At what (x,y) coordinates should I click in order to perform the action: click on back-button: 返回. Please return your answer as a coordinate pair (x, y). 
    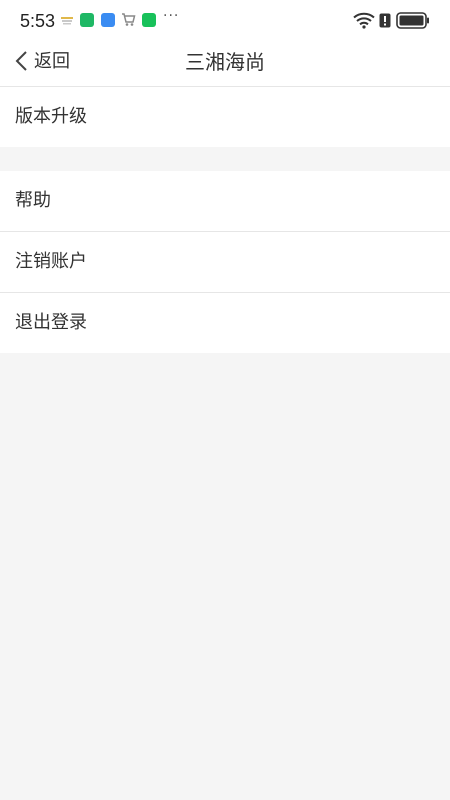
    Looking at the image, I should click on (50, 63).